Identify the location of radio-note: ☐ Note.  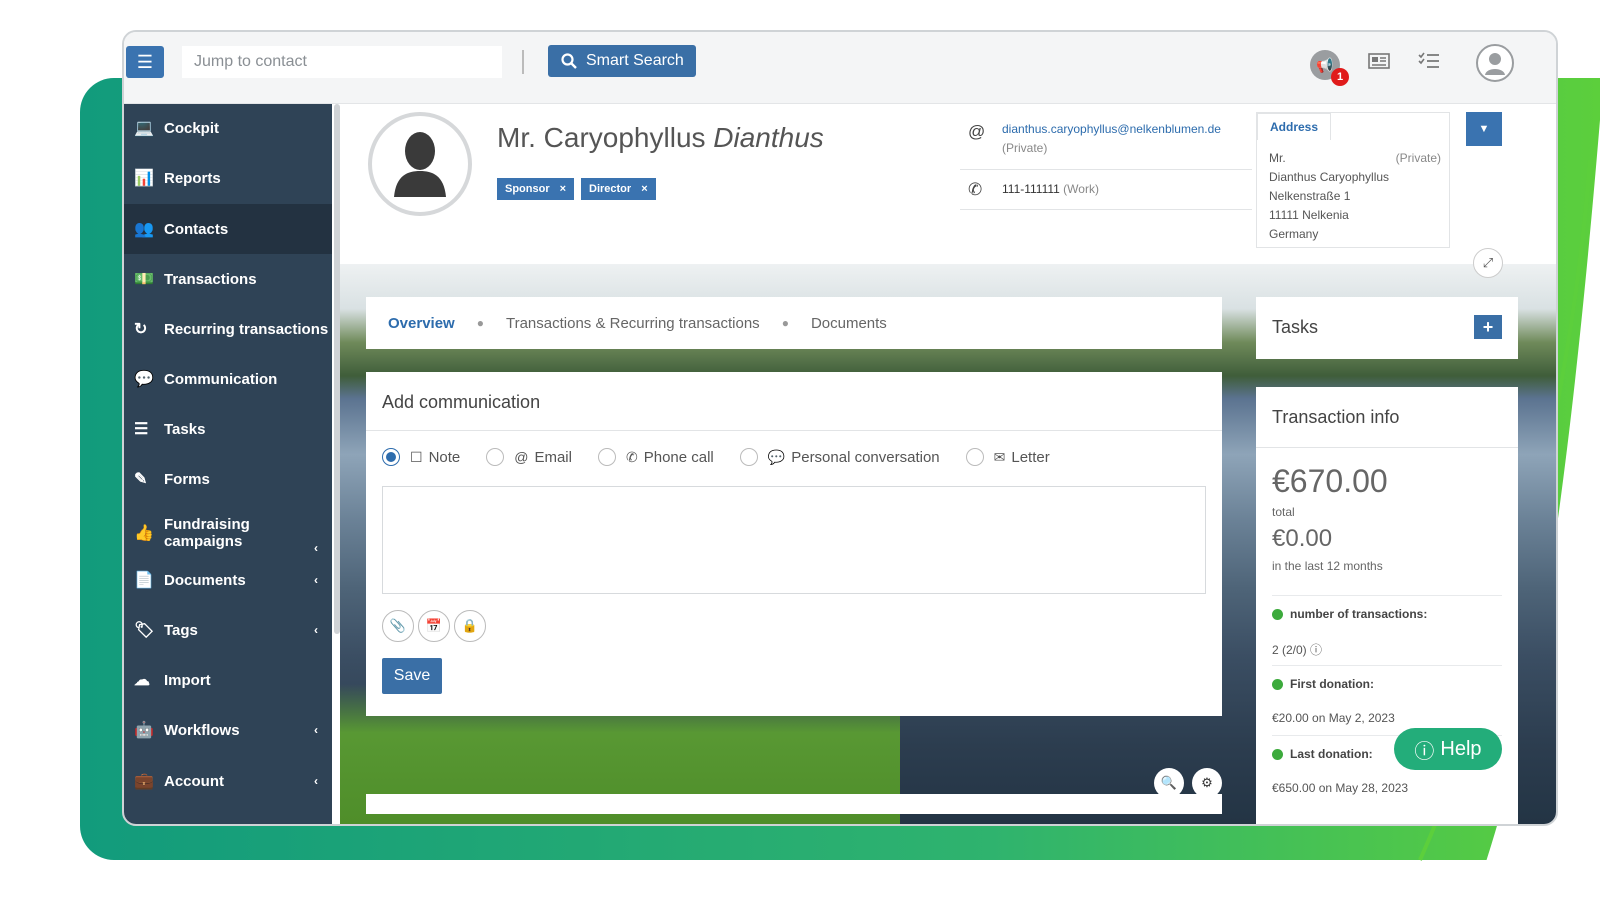
(421, 457).